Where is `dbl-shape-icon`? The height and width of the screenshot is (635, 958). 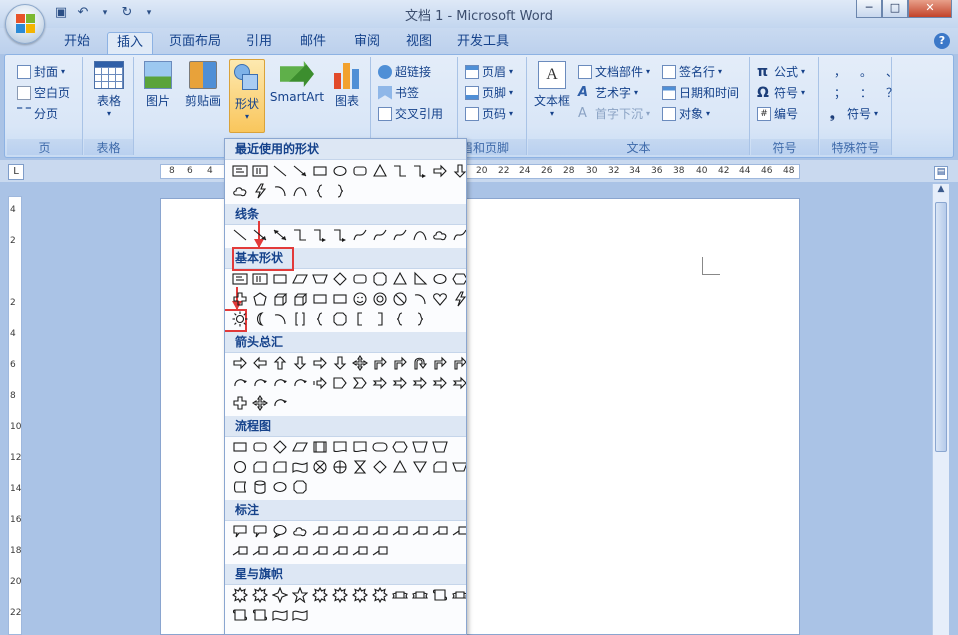 dbl-shape-icon is located at coordinates (280, 235).